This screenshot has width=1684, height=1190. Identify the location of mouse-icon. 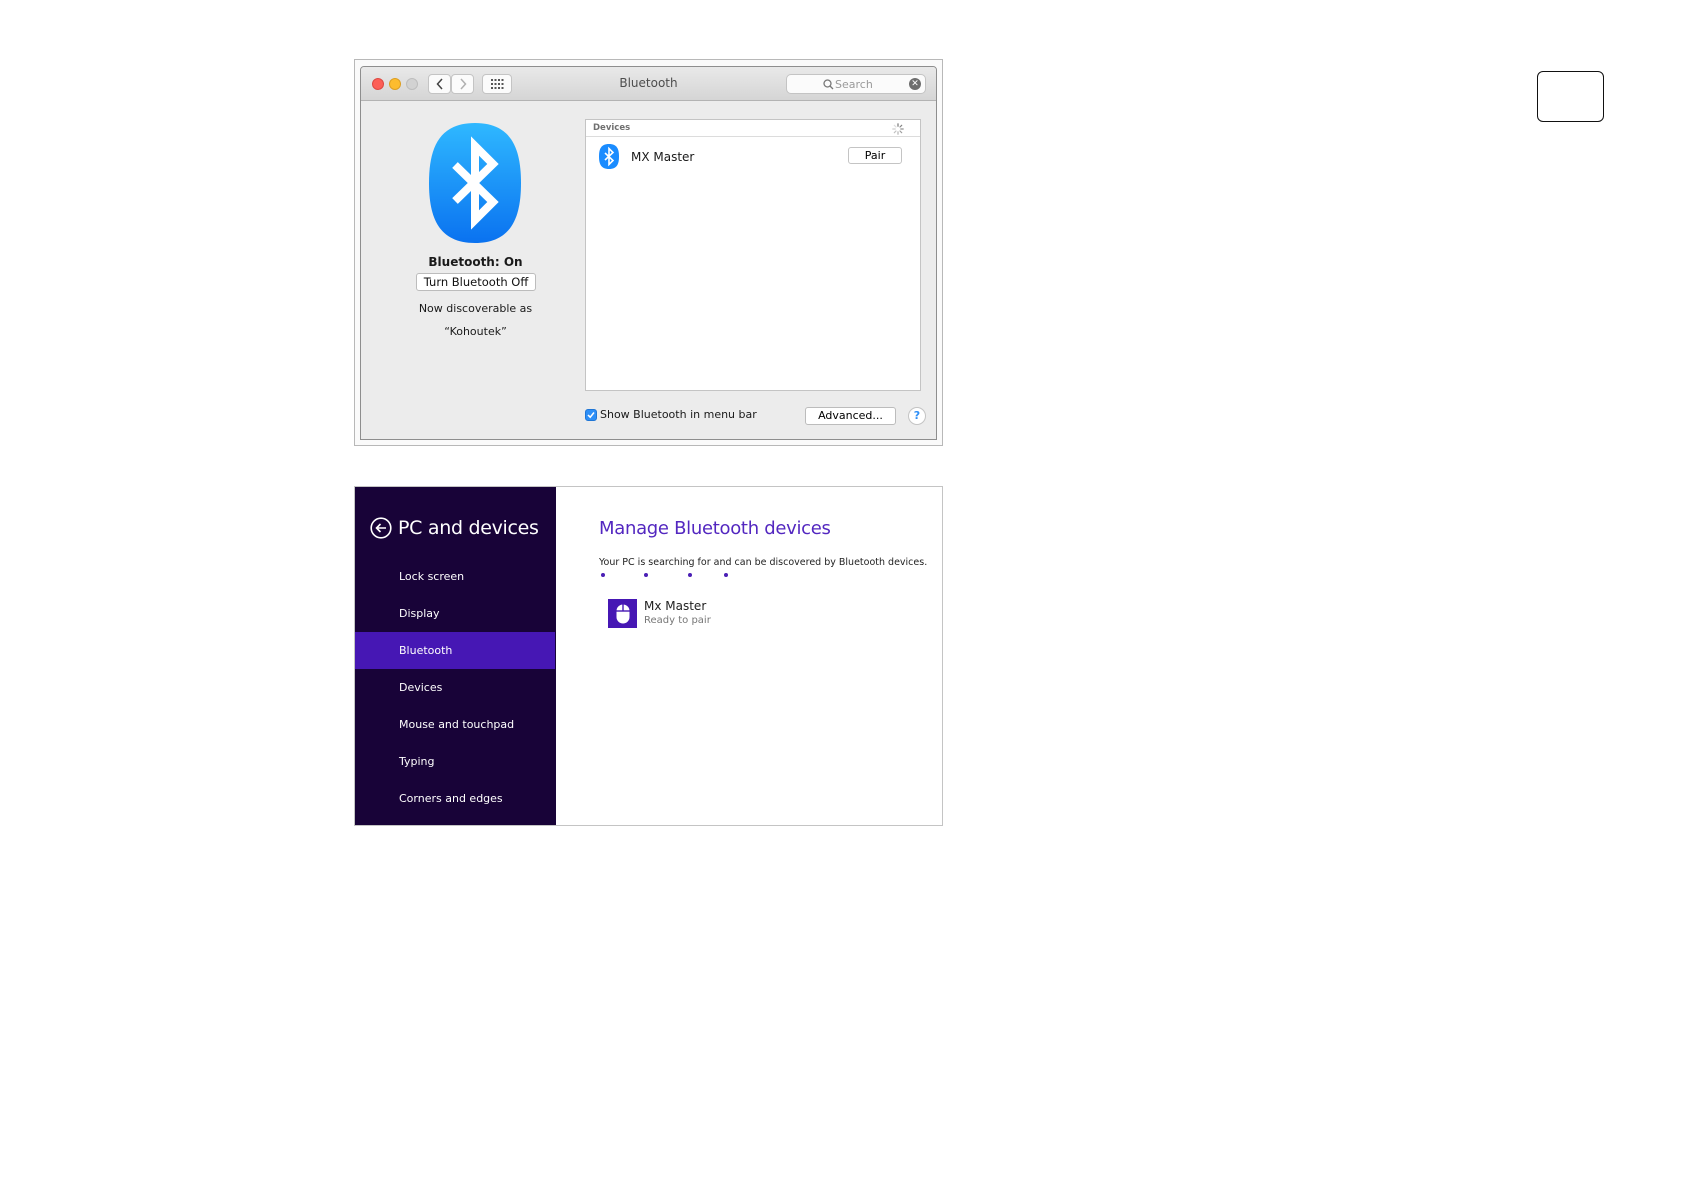
(622, 613).